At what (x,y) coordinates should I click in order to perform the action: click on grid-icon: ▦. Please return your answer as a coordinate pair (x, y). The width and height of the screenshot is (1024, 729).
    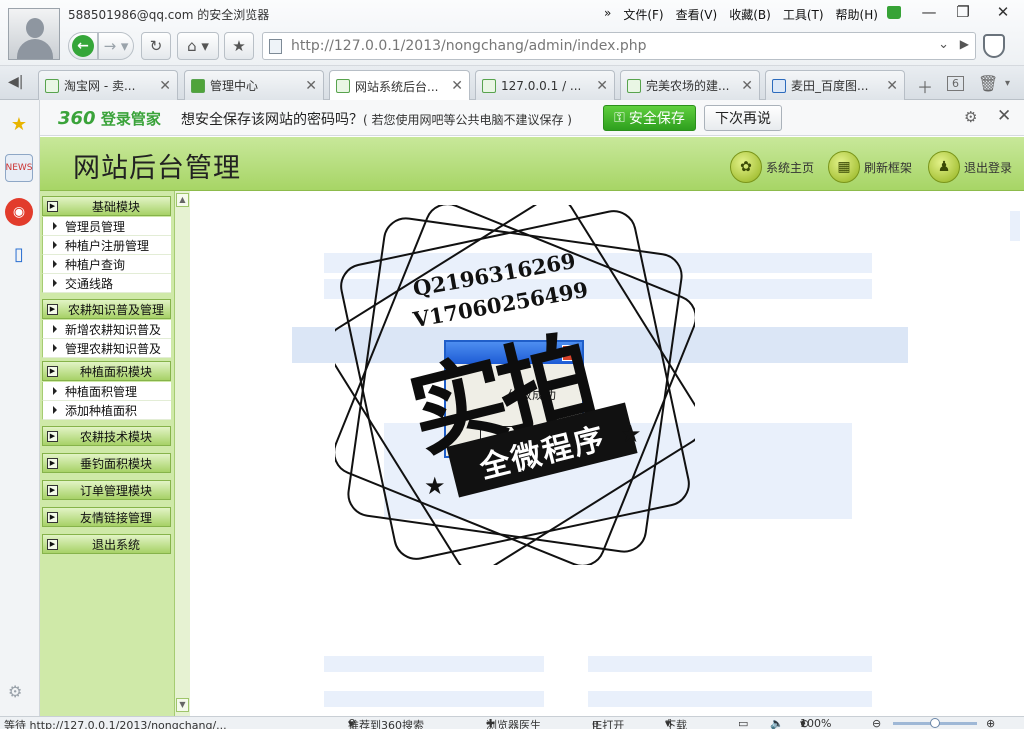
    Looking at the image, I should click on (844, 167).